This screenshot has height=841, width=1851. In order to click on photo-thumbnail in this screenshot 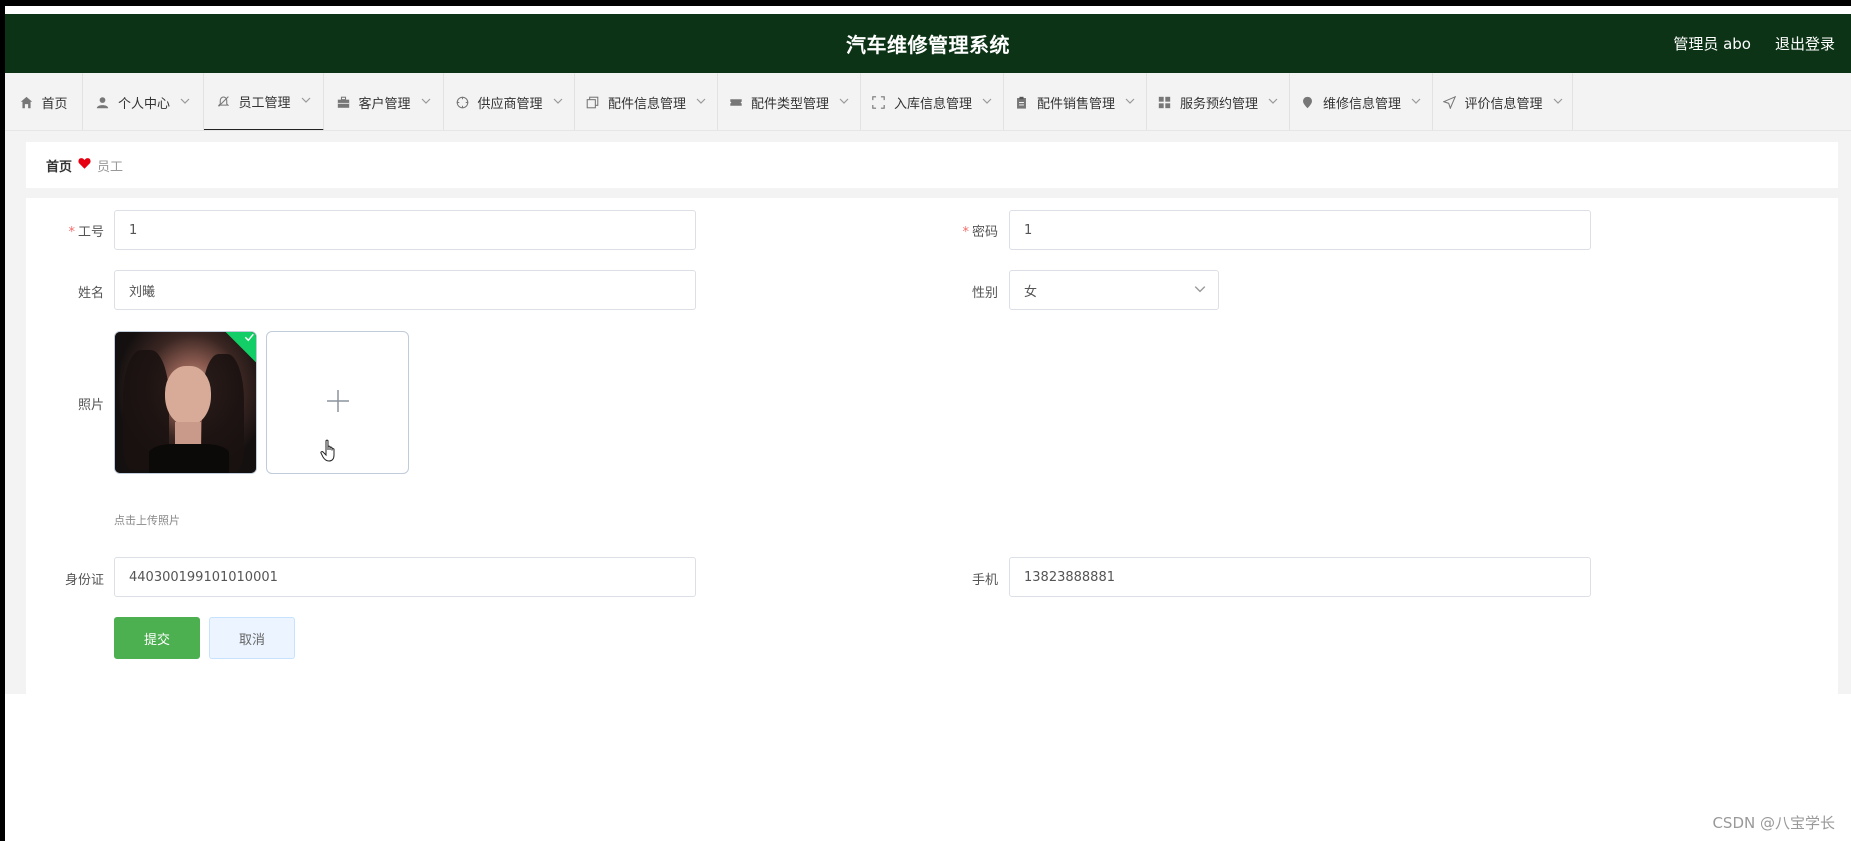, I will do `click(185, 402)`.